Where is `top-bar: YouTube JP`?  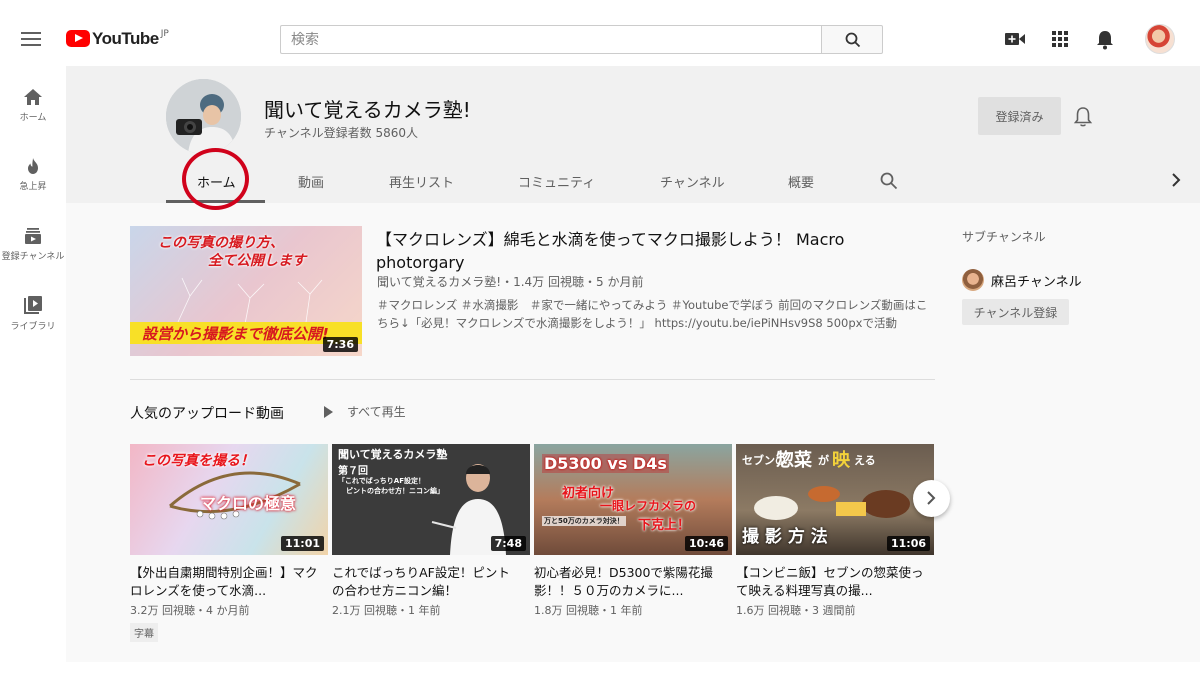
top-bar: YouTube JP is located at coordinates (600, 33).